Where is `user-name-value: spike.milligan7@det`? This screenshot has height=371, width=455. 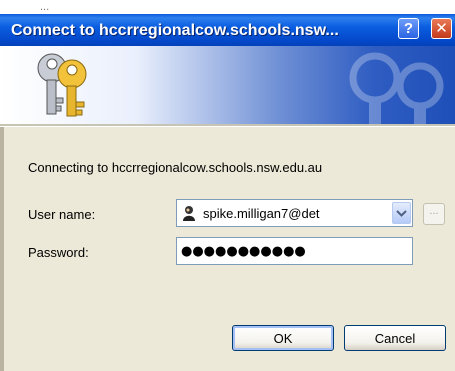 user-name-value: spike.milligan7@det is located at coordinates (261, 213).